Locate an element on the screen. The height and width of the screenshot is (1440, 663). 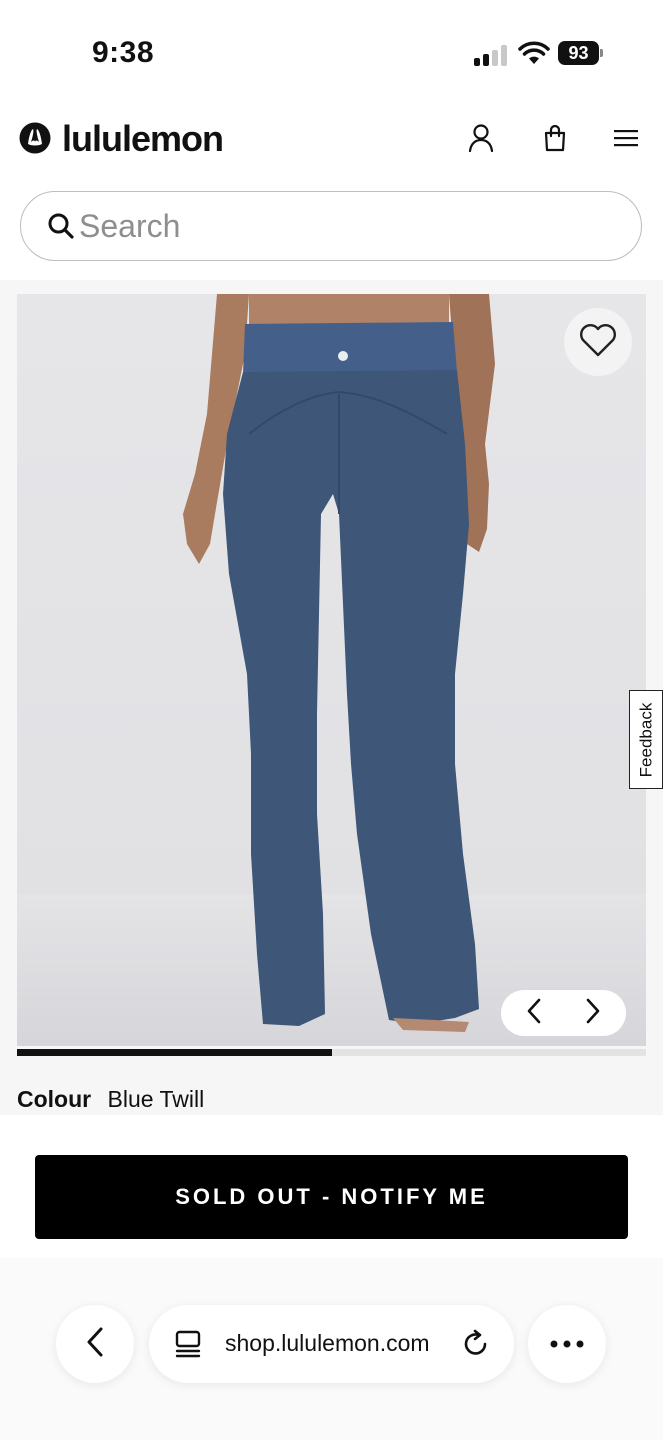
cellular-signal-icon is located at coordinates (491, 55).